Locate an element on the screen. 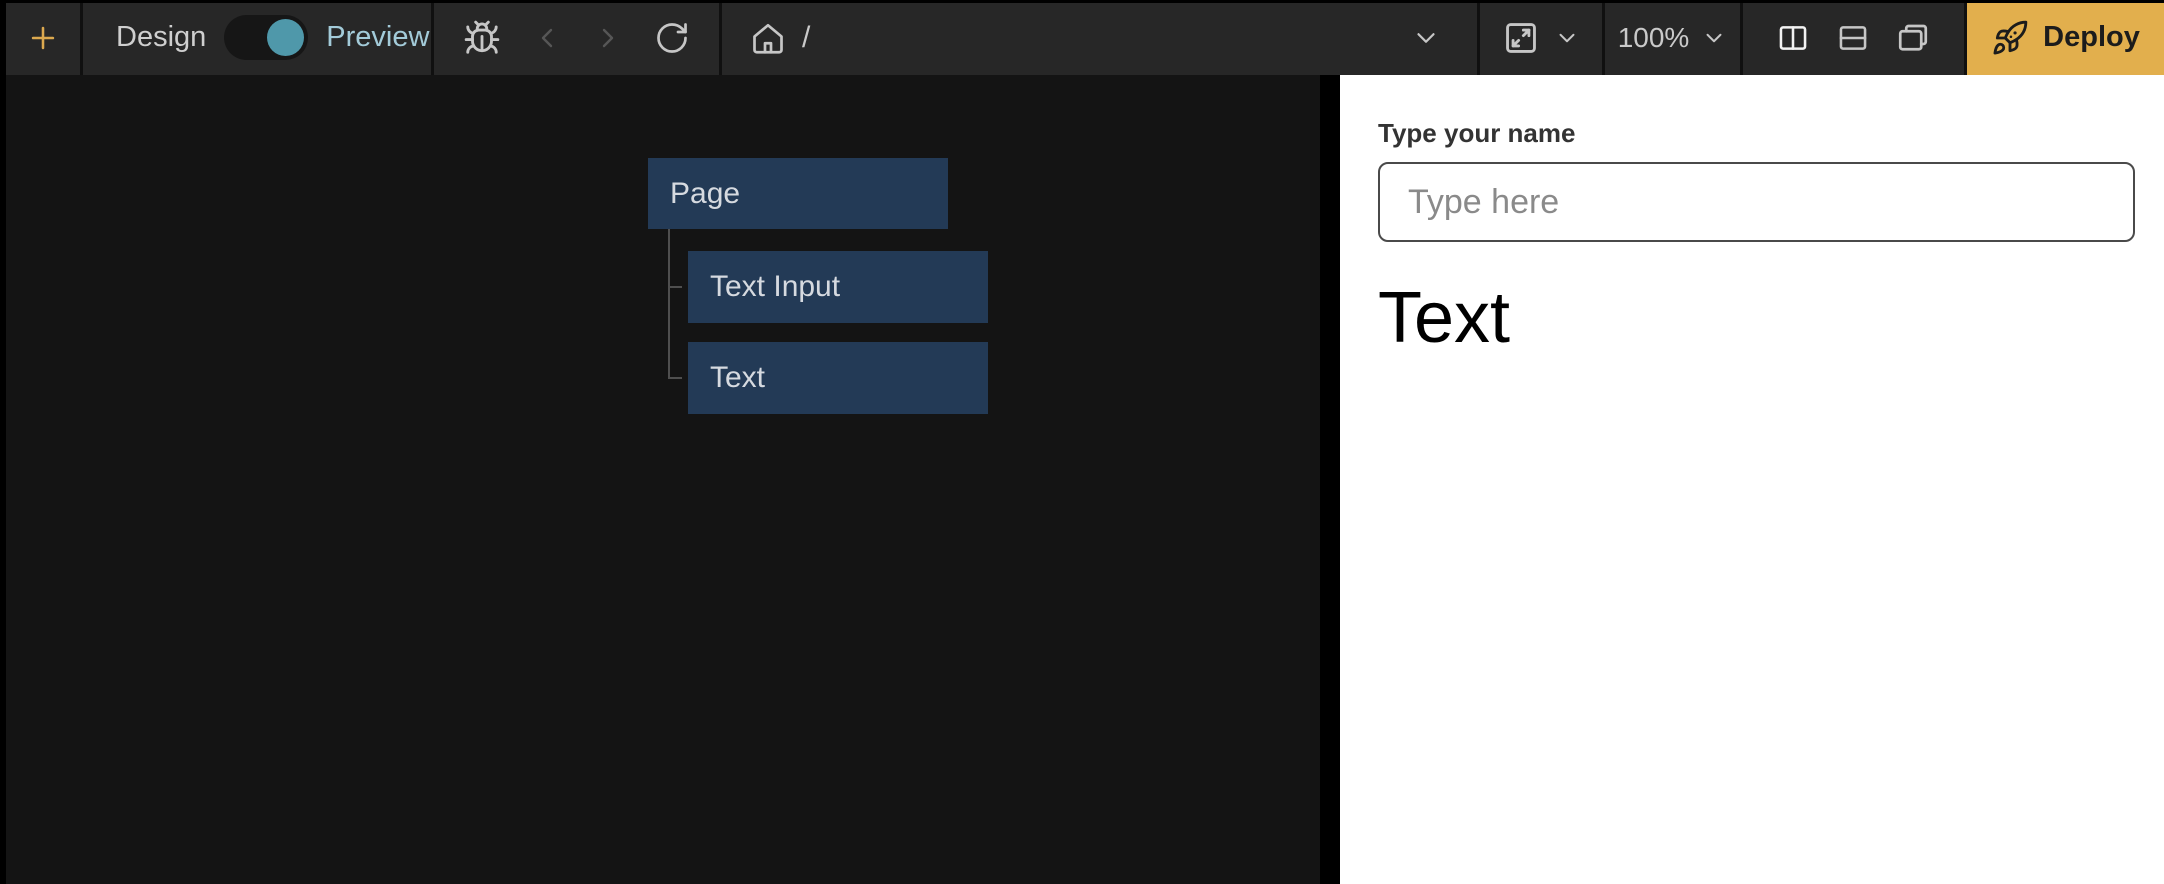  zoom-level-value: 100% is located at coordinates (1653, 37).